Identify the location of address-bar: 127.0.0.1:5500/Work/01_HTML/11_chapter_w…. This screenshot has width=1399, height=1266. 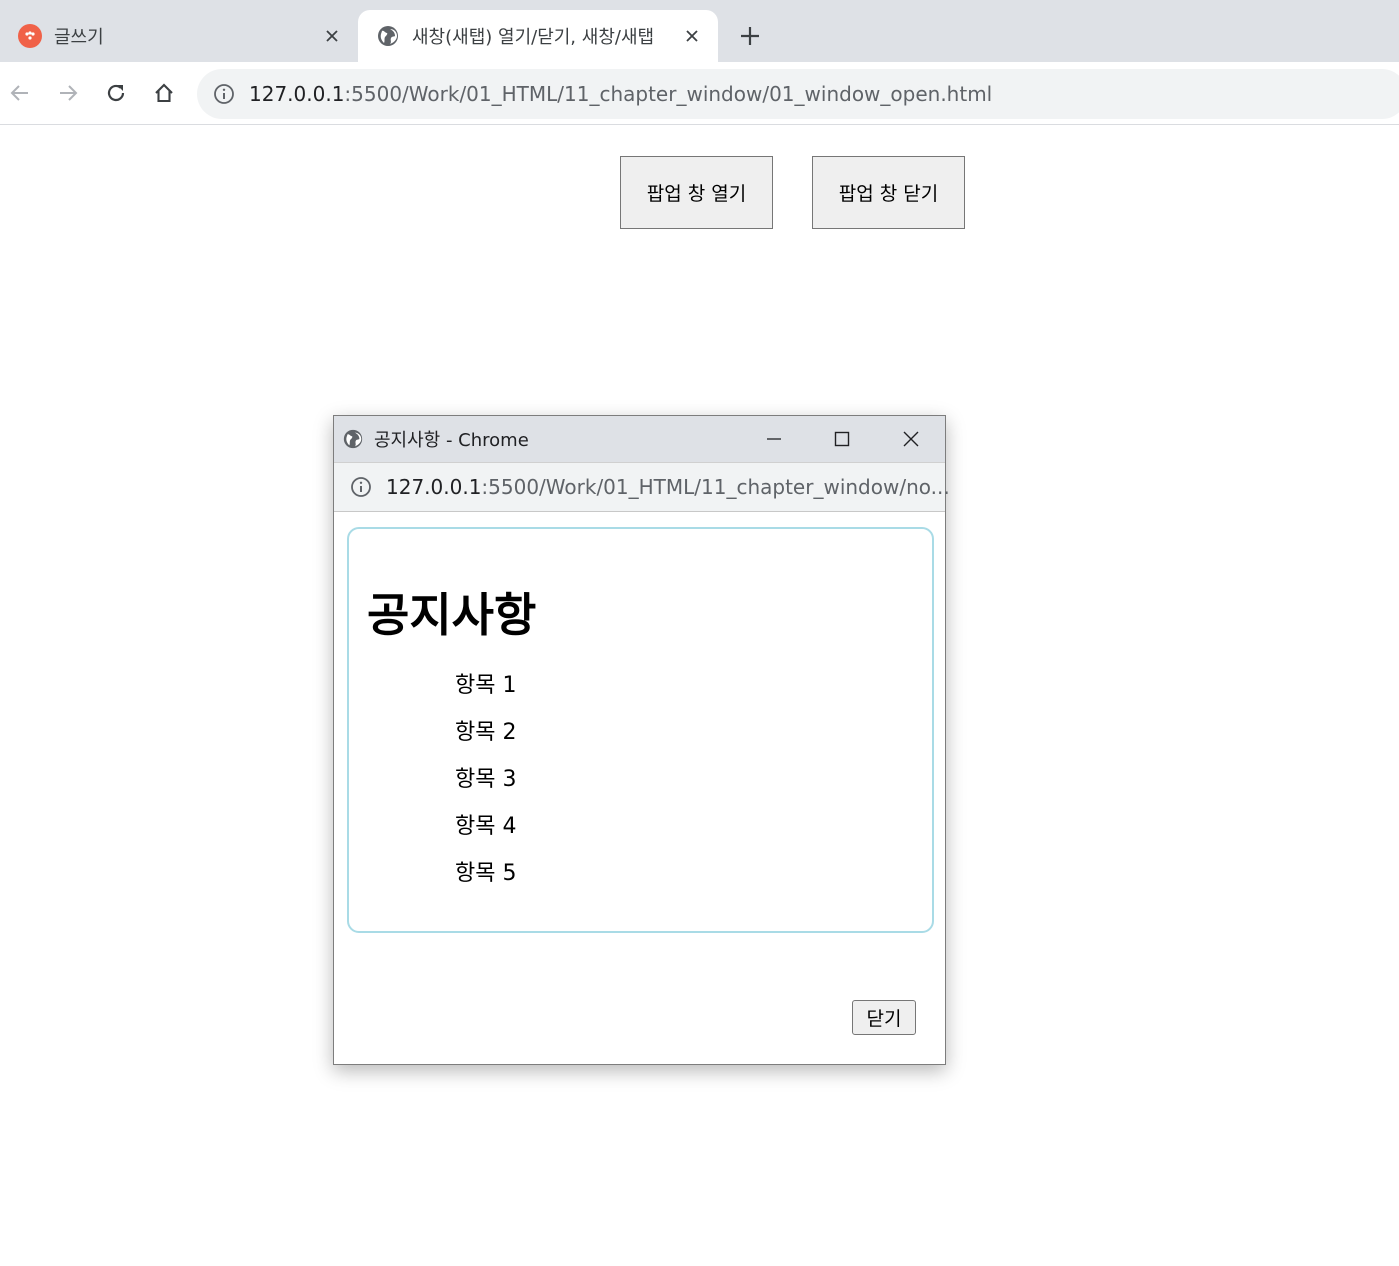
(798, 94).